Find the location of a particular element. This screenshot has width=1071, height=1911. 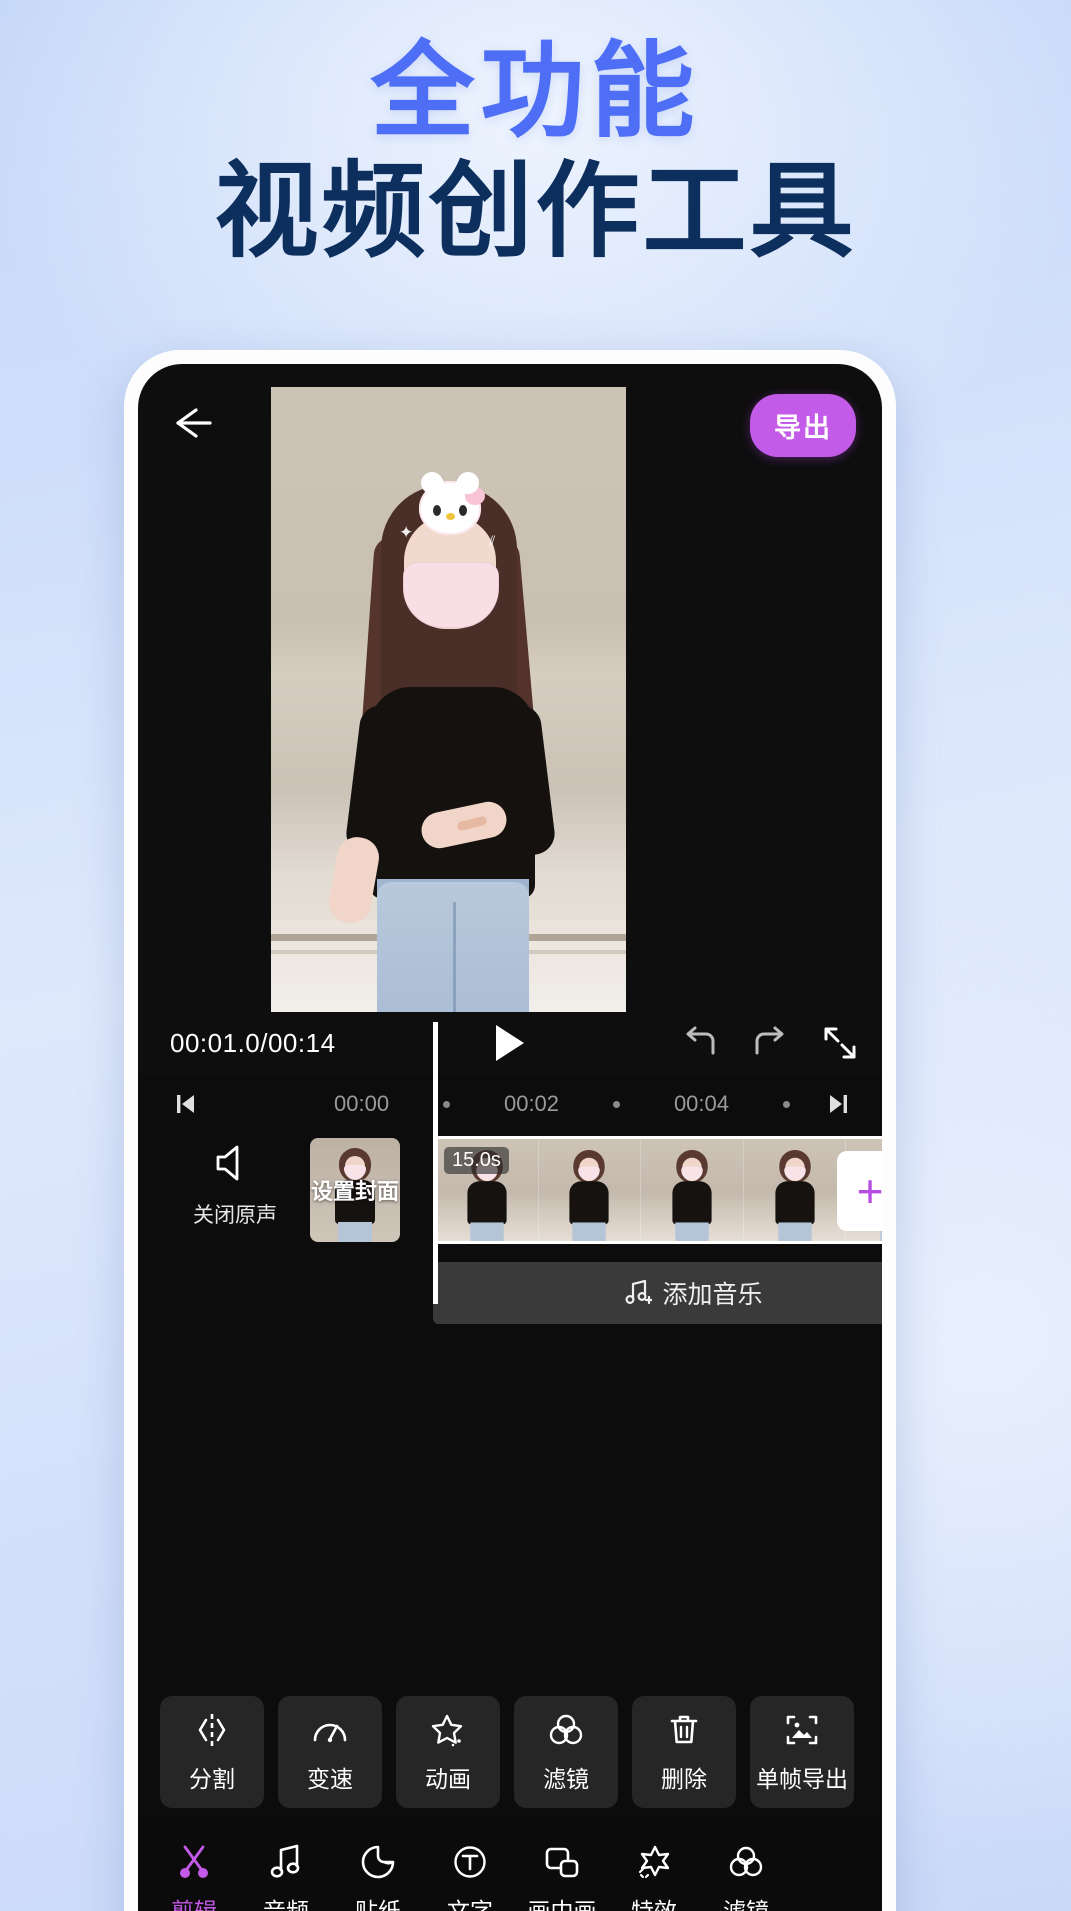

video-clip-track: 15.0s + is located at coordinates (657, 1190).